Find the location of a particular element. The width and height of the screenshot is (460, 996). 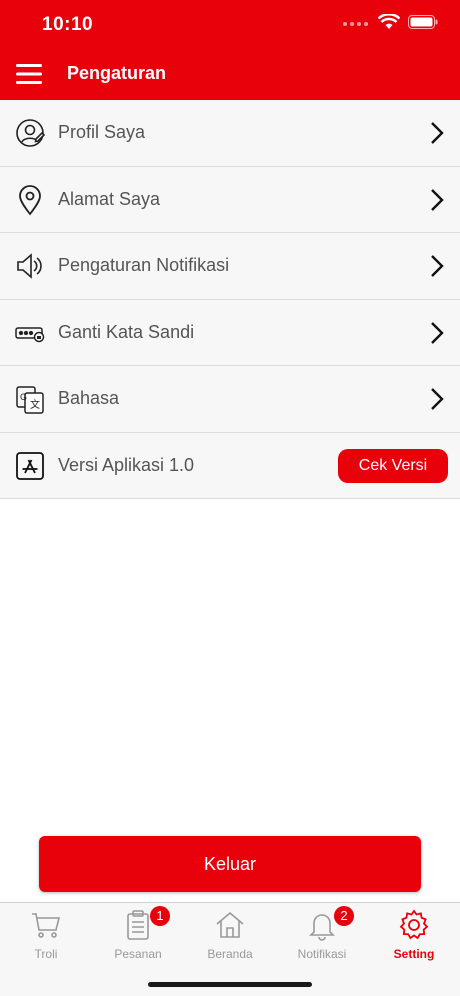

settings-item-label: Alamat Saya is located at coordinates (109, 198).